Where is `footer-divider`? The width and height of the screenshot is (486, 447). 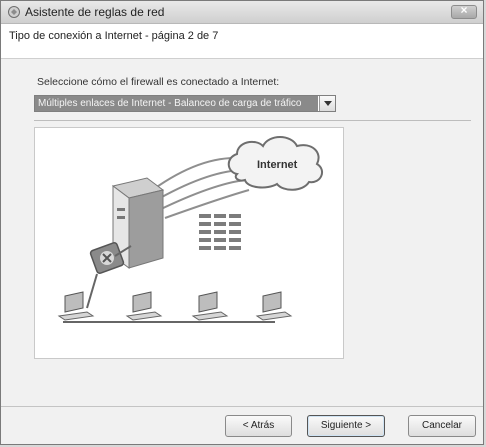
footer-divider is located at coordinates (242, 406).